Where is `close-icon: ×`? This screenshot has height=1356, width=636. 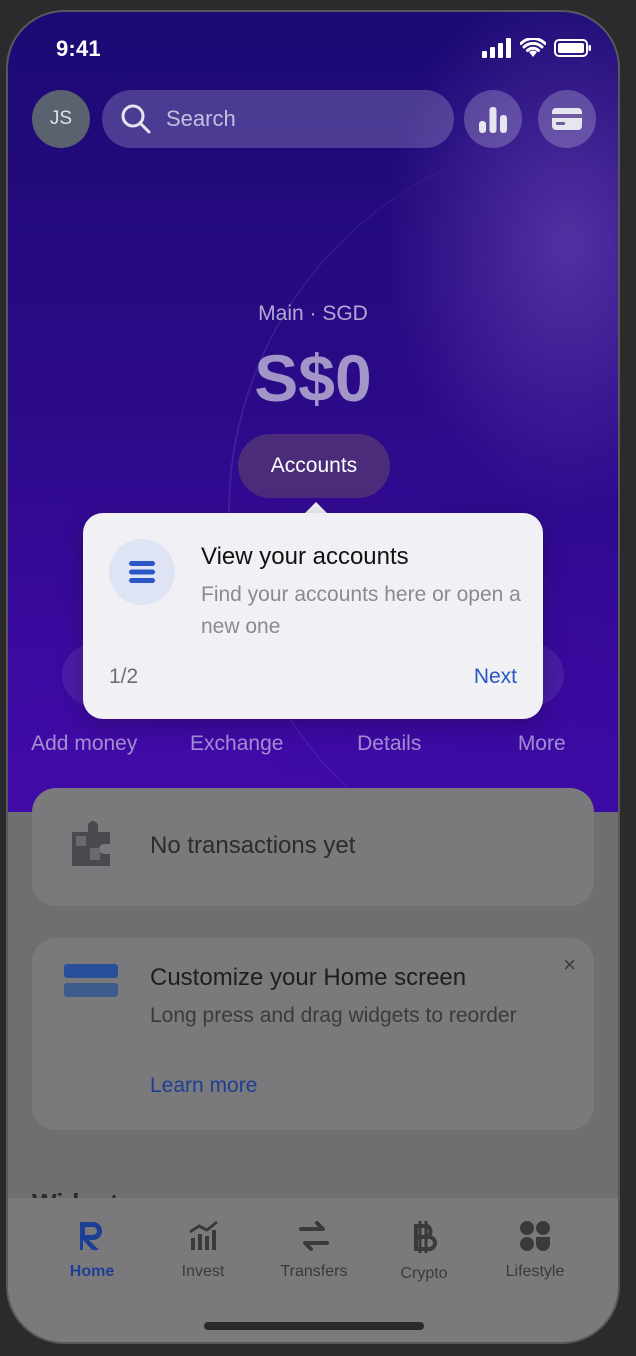 close-icon: × is located at coordinates (569, 965).